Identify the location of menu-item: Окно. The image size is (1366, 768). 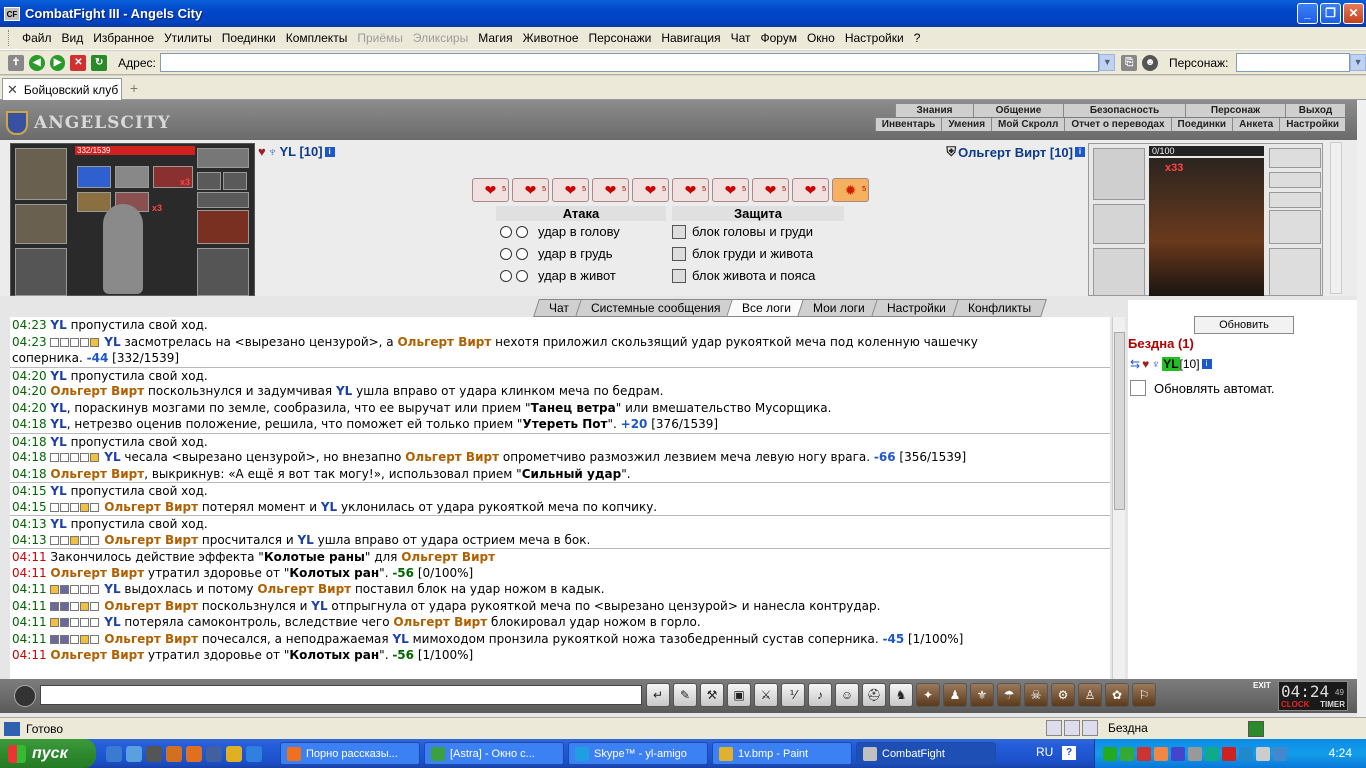
(821, 38).